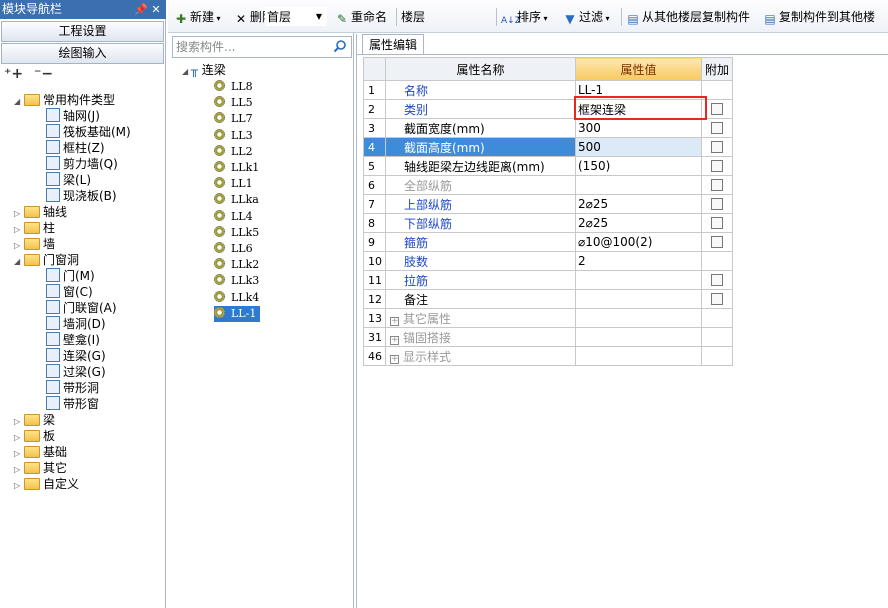  I want to click on property-row: 46 + 显示样式, so click(548, 356).